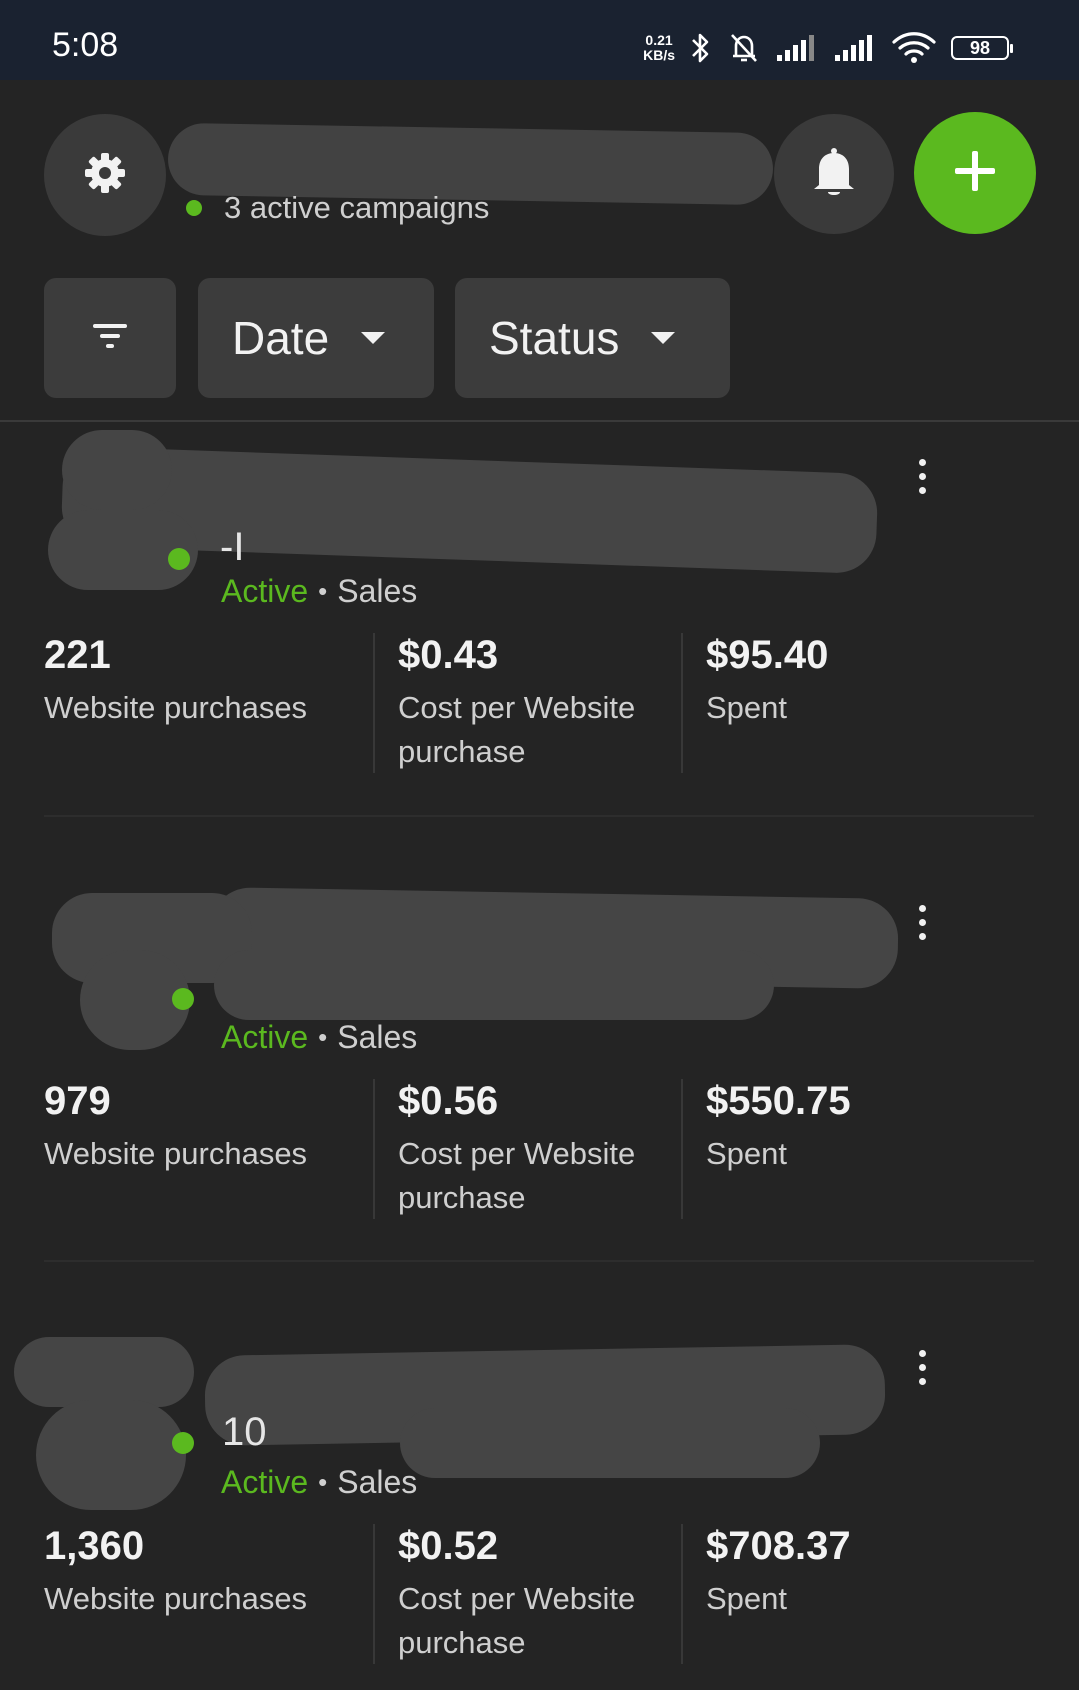 Image resolution: width=1079 pixels, height=1690 pixels. I want to click on active-campaigns-label: 3 active campaigns, so click(357, 207).